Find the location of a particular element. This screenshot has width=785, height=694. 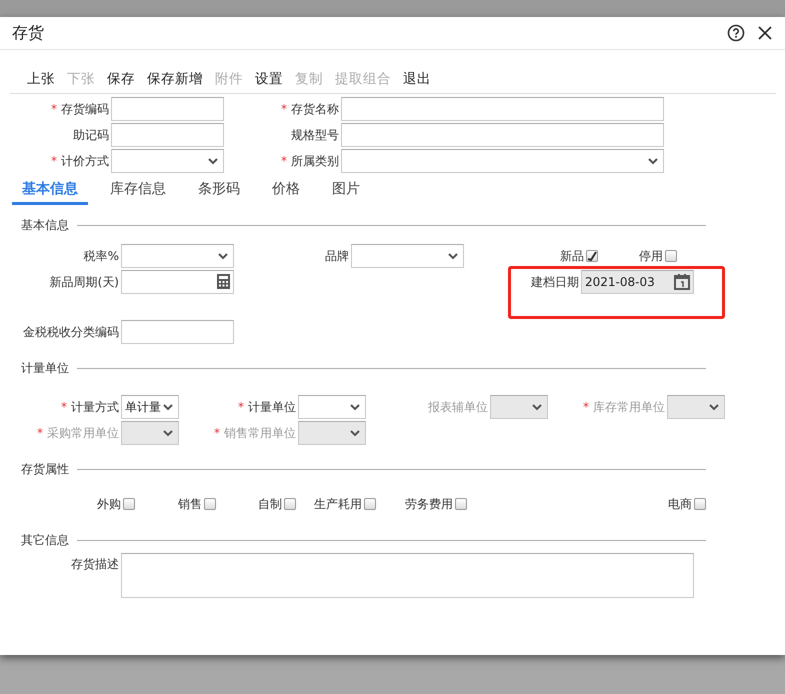

calculator-icon is located at coordinates (223, 281).